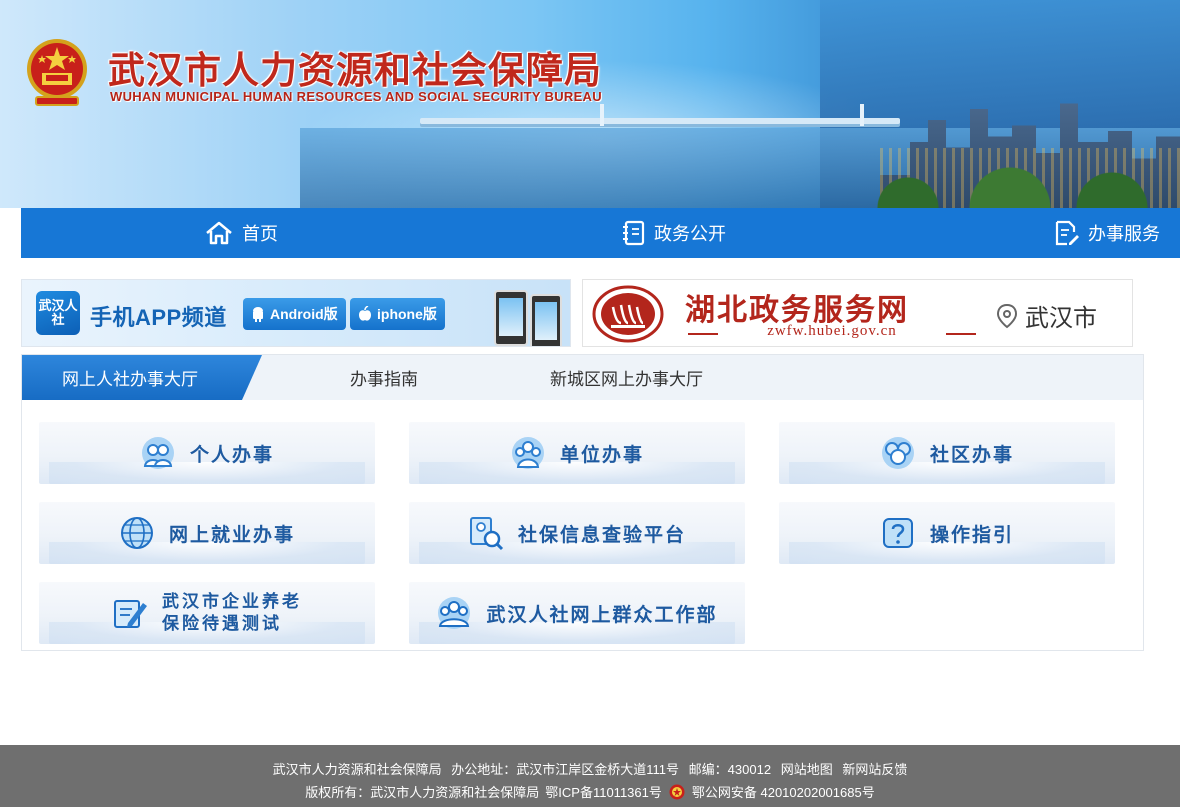  Describe the element at coordinates (258, 314) in the screenshot. I see `android-icon` at that location.